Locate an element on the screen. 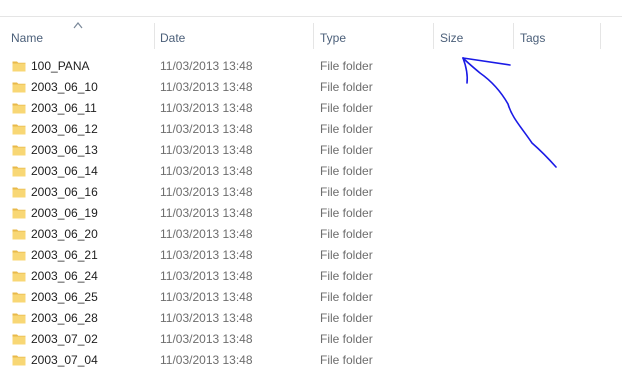 The image size is (622, 371). table-row: 100_PANA 11/03/2013 13:48 File folder is located at coordinates (311, 66).